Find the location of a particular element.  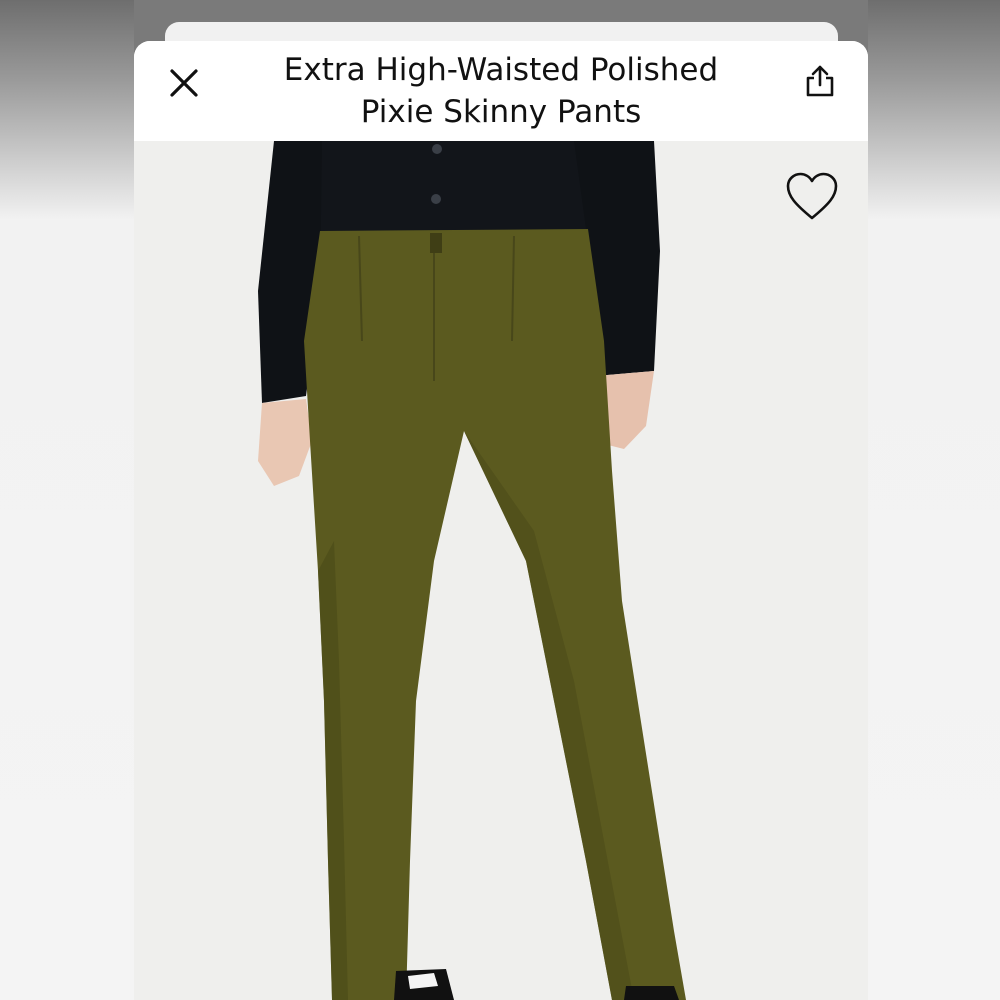

close-icon is located at coordinates (184, 83).